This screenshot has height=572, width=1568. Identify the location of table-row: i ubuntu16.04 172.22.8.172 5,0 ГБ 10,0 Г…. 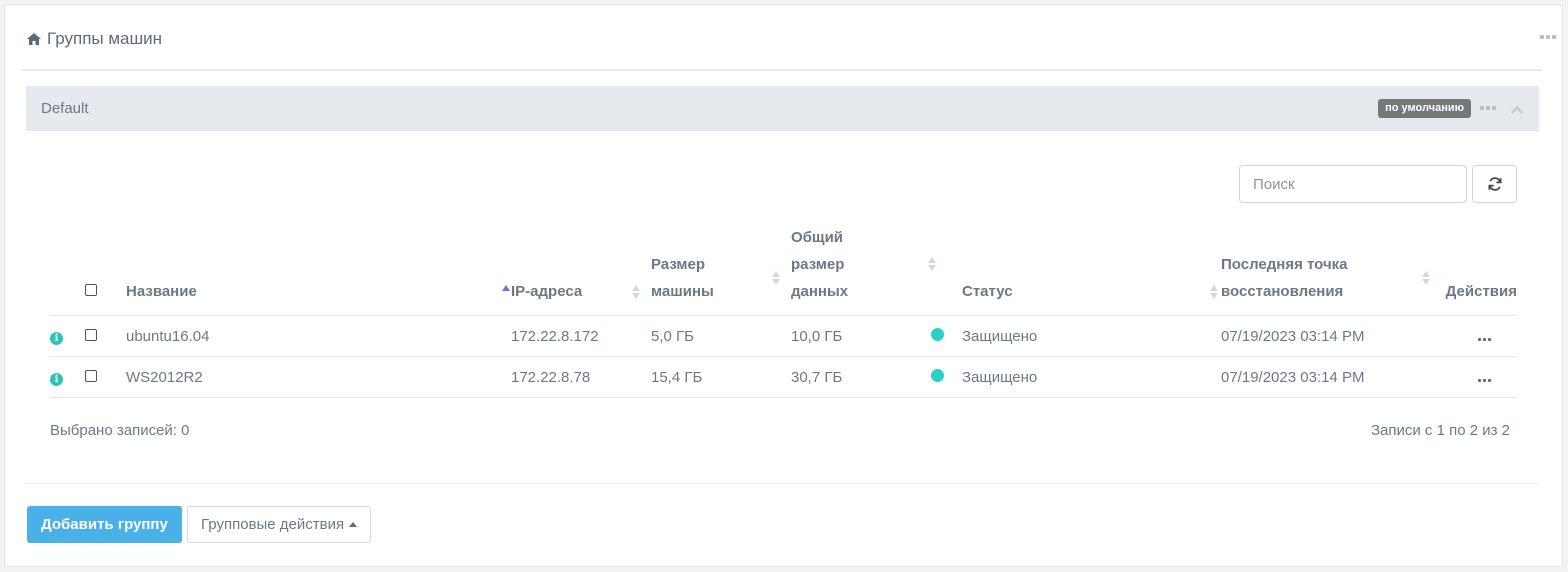
(783, 336).